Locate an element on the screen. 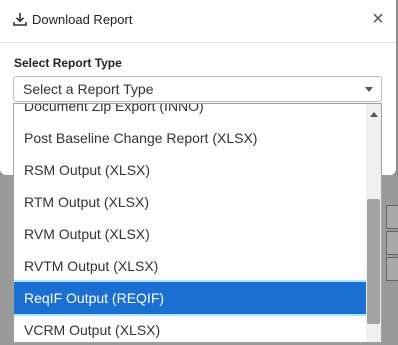 The width and height of the screenshot is (398, 345). scroll-up-icon is located at coordinates (374, 114).